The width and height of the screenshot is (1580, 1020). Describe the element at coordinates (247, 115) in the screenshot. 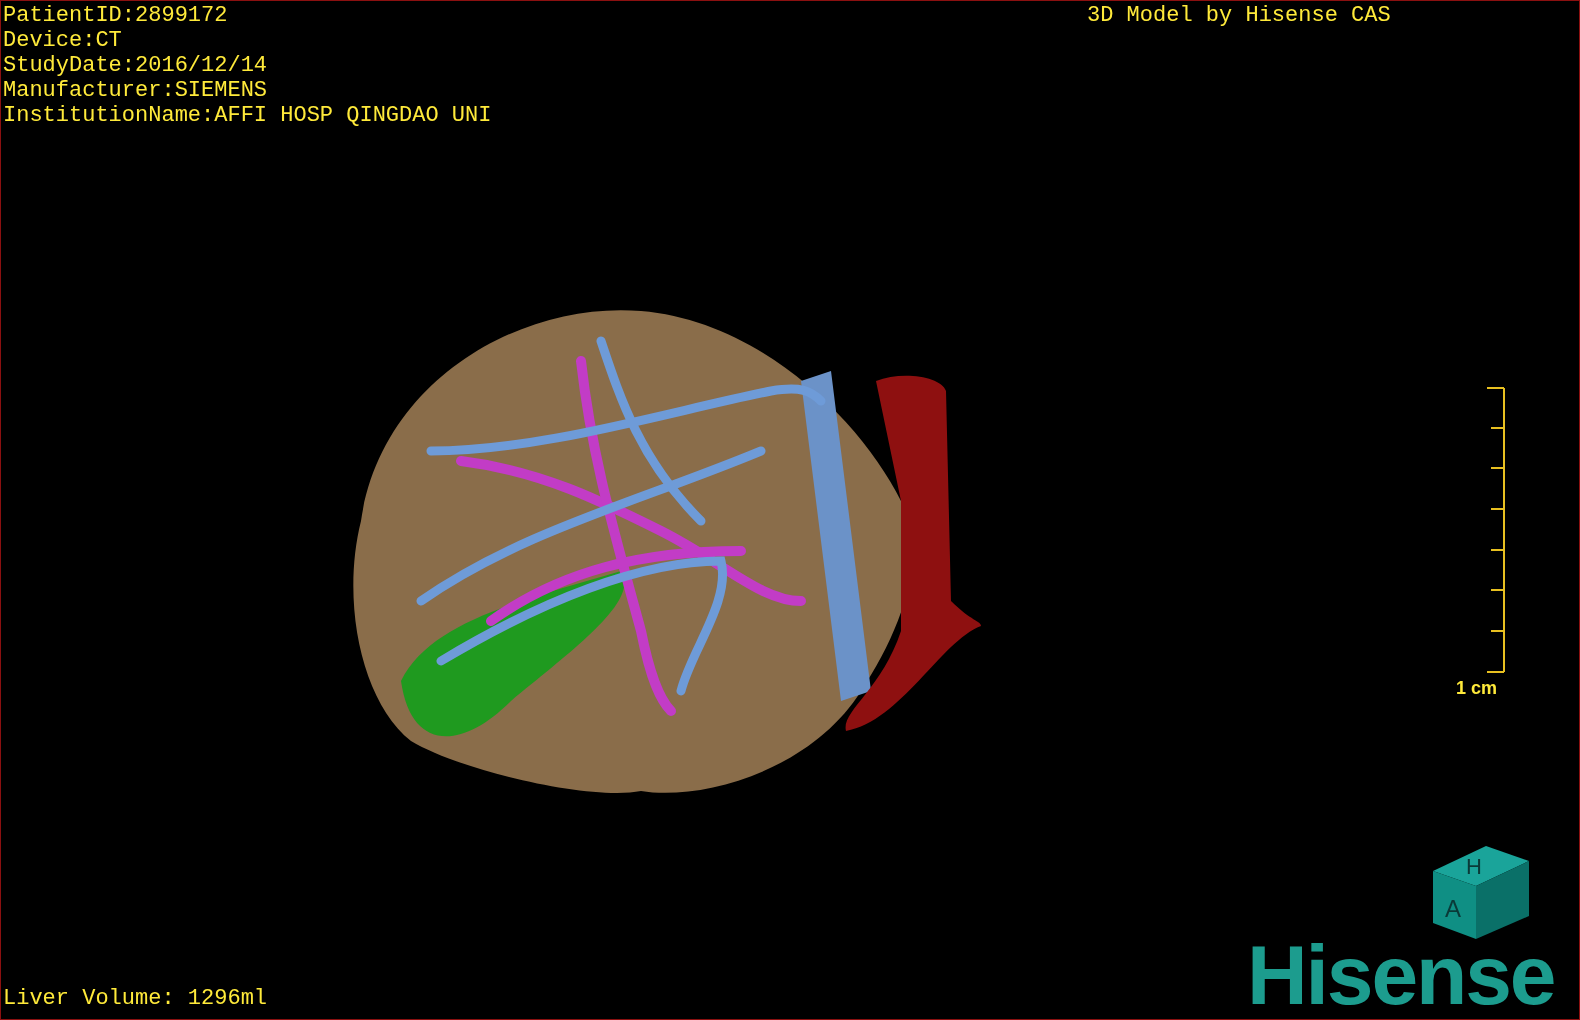

I see `info-text: InstitutionName:AFFI HOSP QINGDAO UNI` at that location.